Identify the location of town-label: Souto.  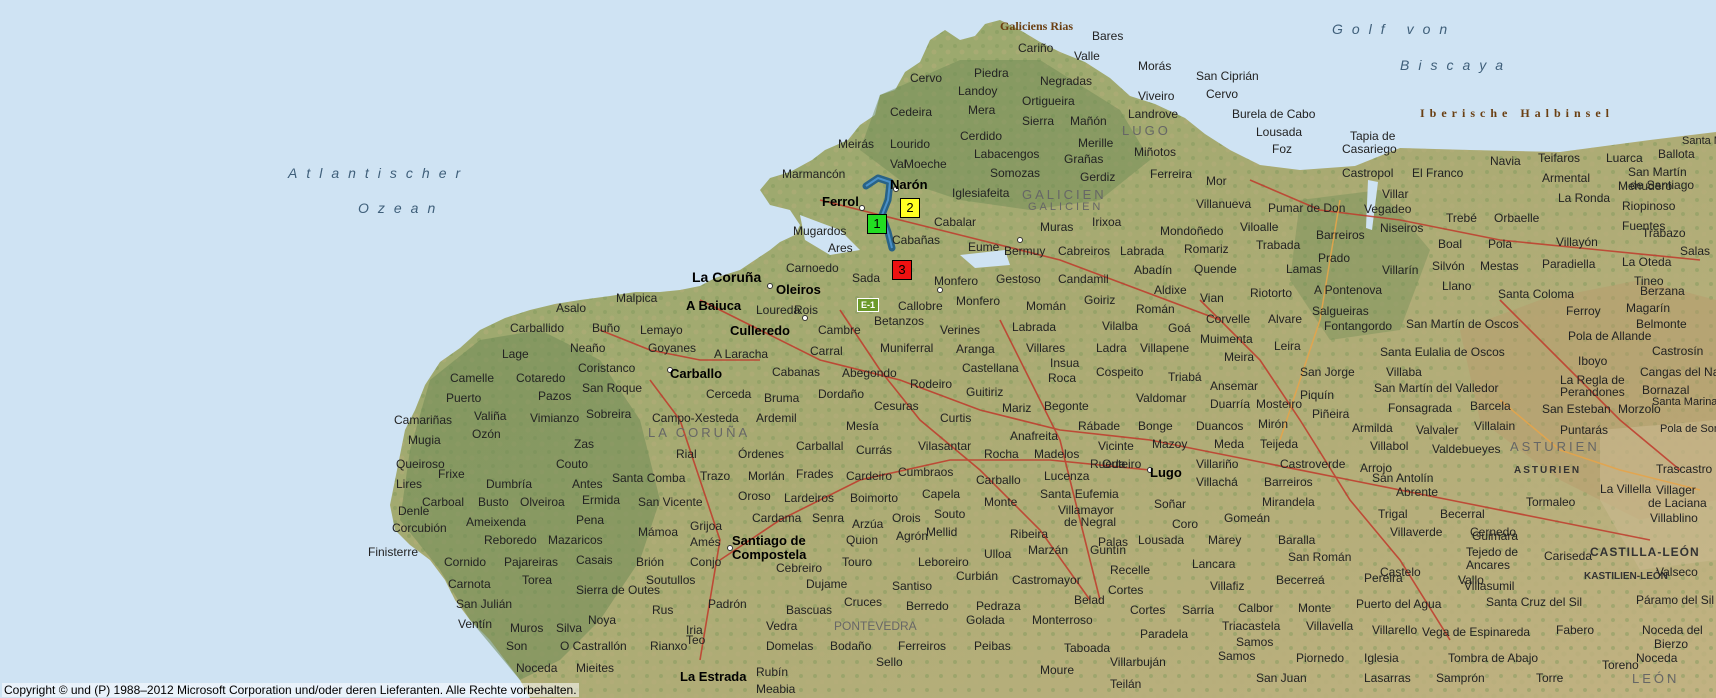
(950, 514).